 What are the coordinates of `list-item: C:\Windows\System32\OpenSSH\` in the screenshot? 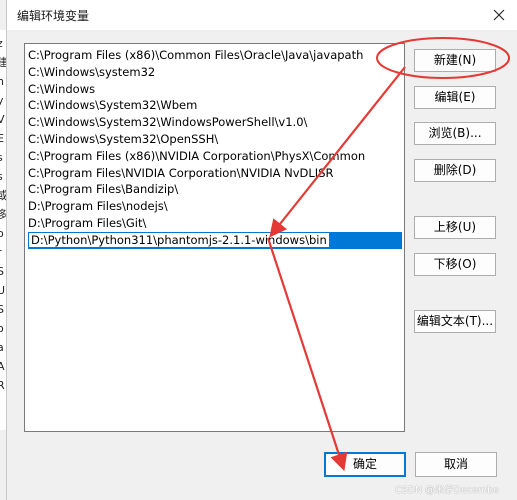 It's located at (215, 139).